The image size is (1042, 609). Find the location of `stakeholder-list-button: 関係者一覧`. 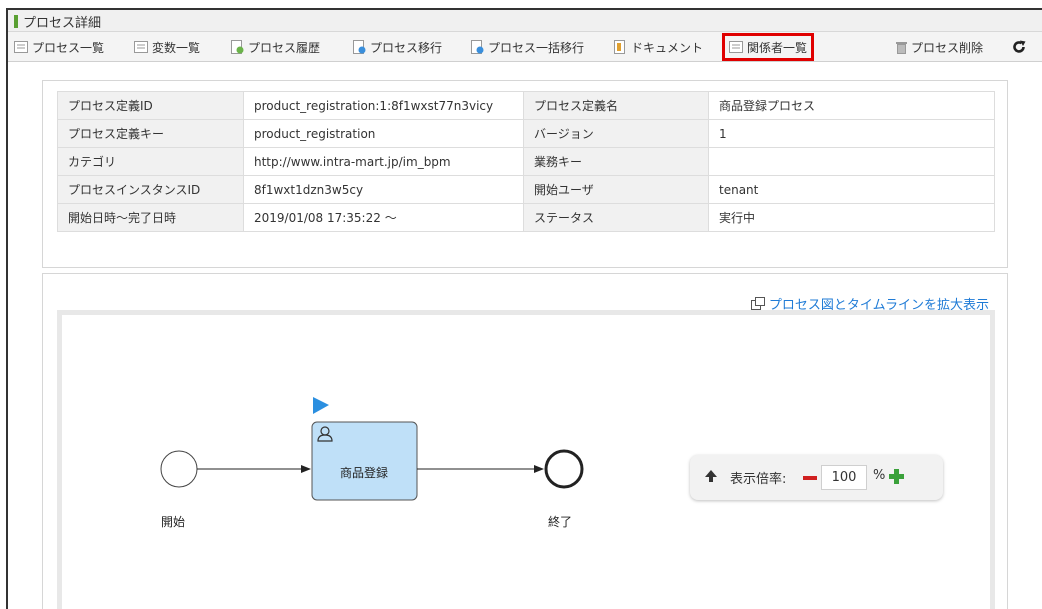

stakeholder-list-button: 関係者一覧 is located at coordinates (768, 47).